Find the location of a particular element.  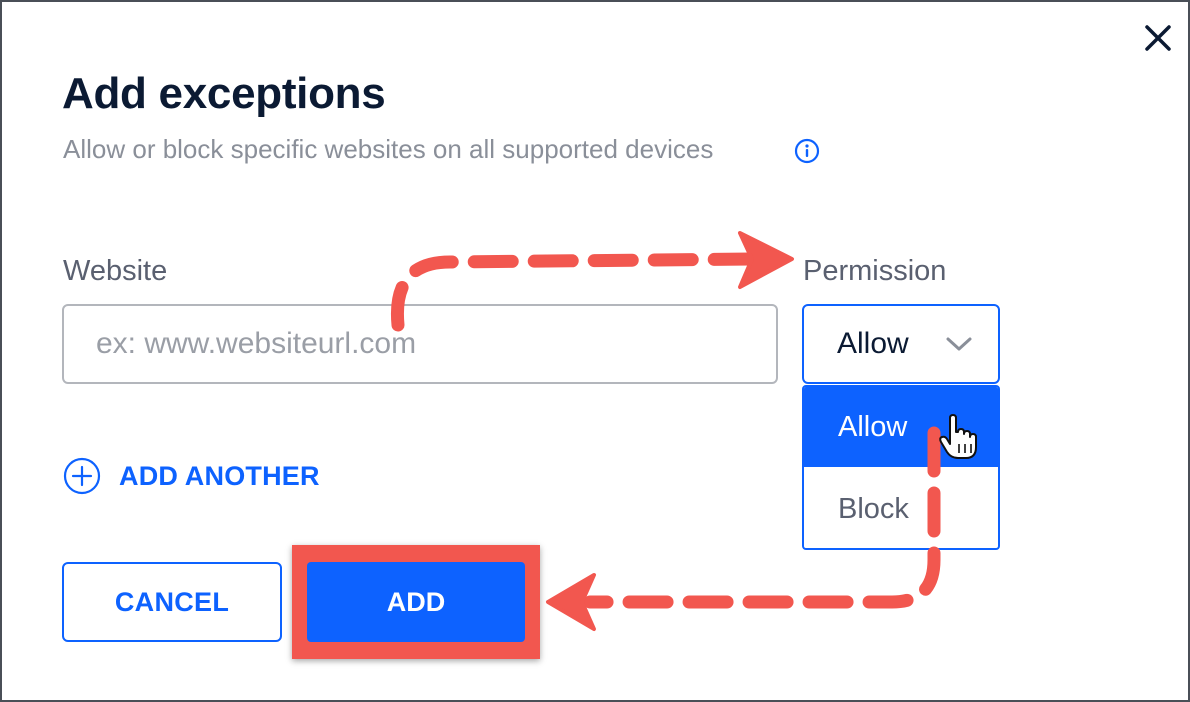

info-icon is located at coordinates (807, 151).